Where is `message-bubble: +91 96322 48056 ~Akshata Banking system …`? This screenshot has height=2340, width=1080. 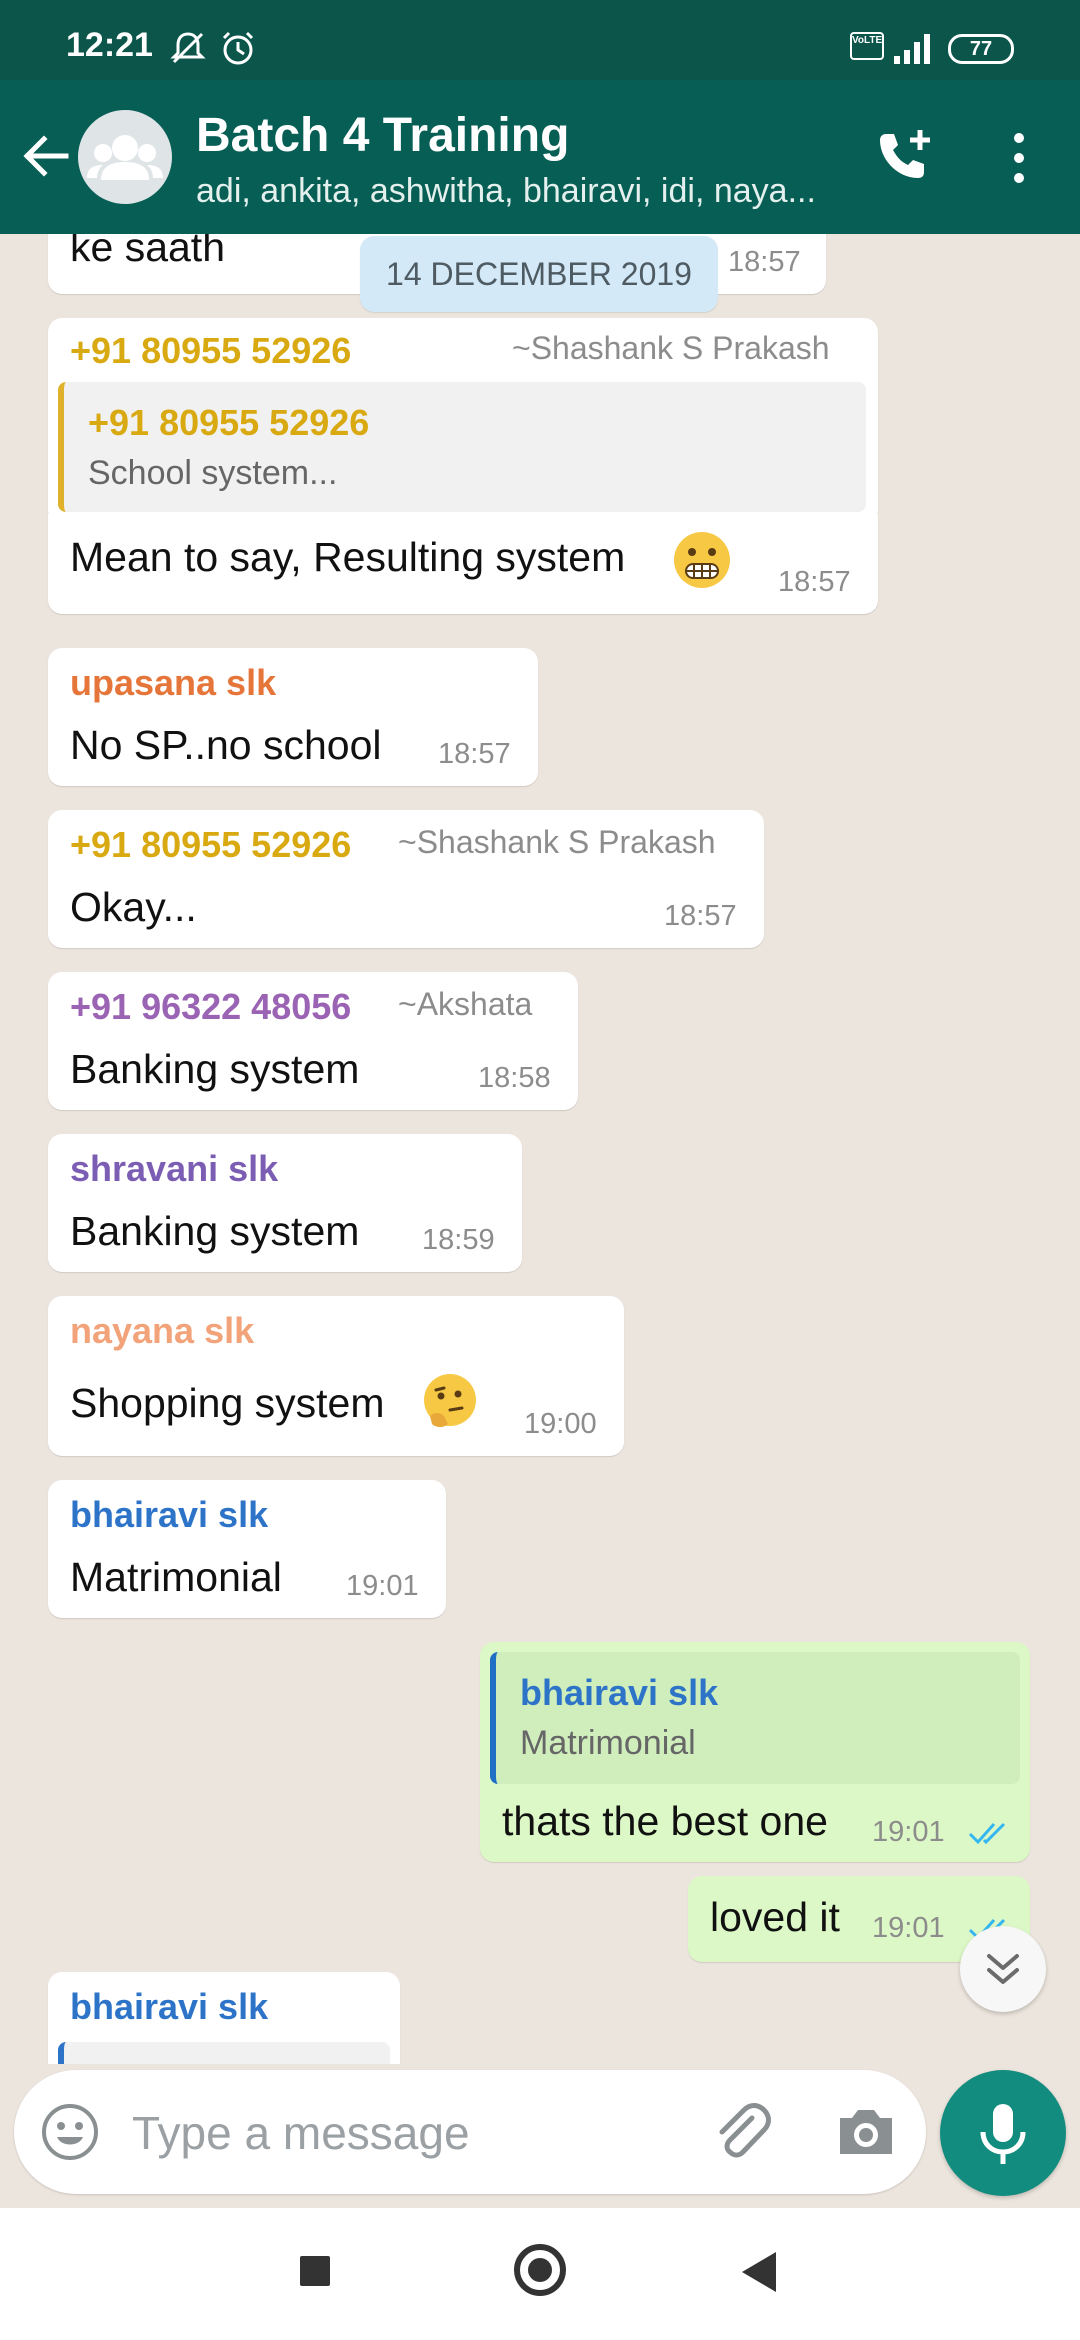 message-bubble: +91 96322 48056 ~Akshata Banking system … is located at coordinates (313, 1041).